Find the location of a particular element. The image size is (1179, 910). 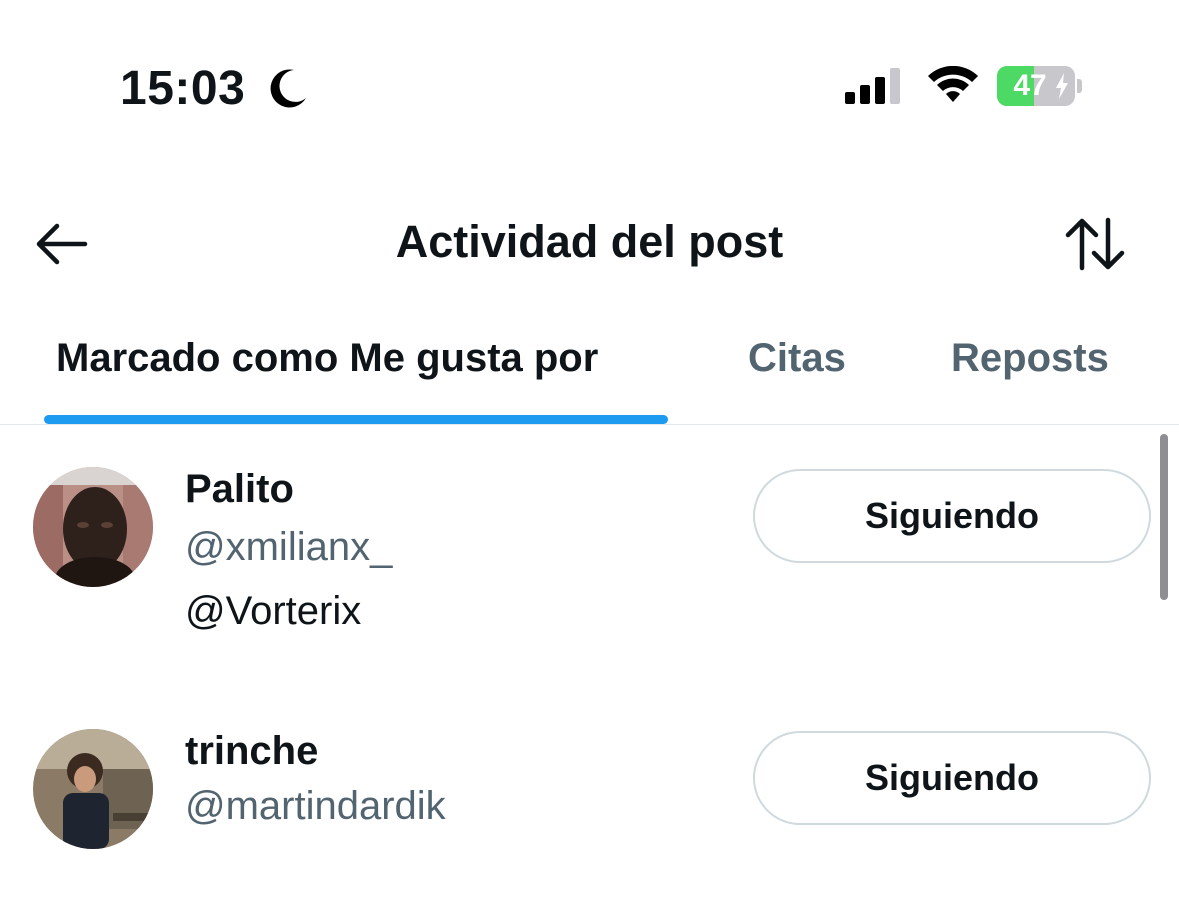

page-title: Actividad del post is located at coordinates (589, 241).